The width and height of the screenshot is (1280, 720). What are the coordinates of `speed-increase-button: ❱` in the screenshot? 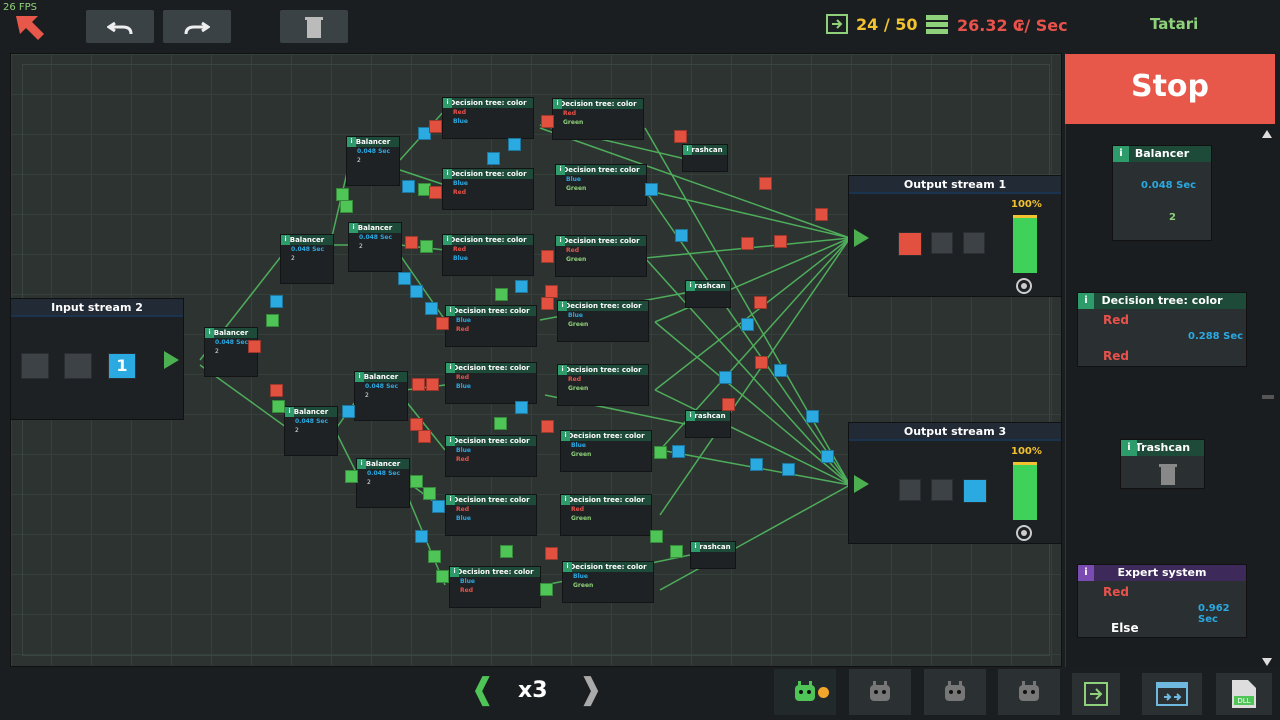 It's located at (590, 689).